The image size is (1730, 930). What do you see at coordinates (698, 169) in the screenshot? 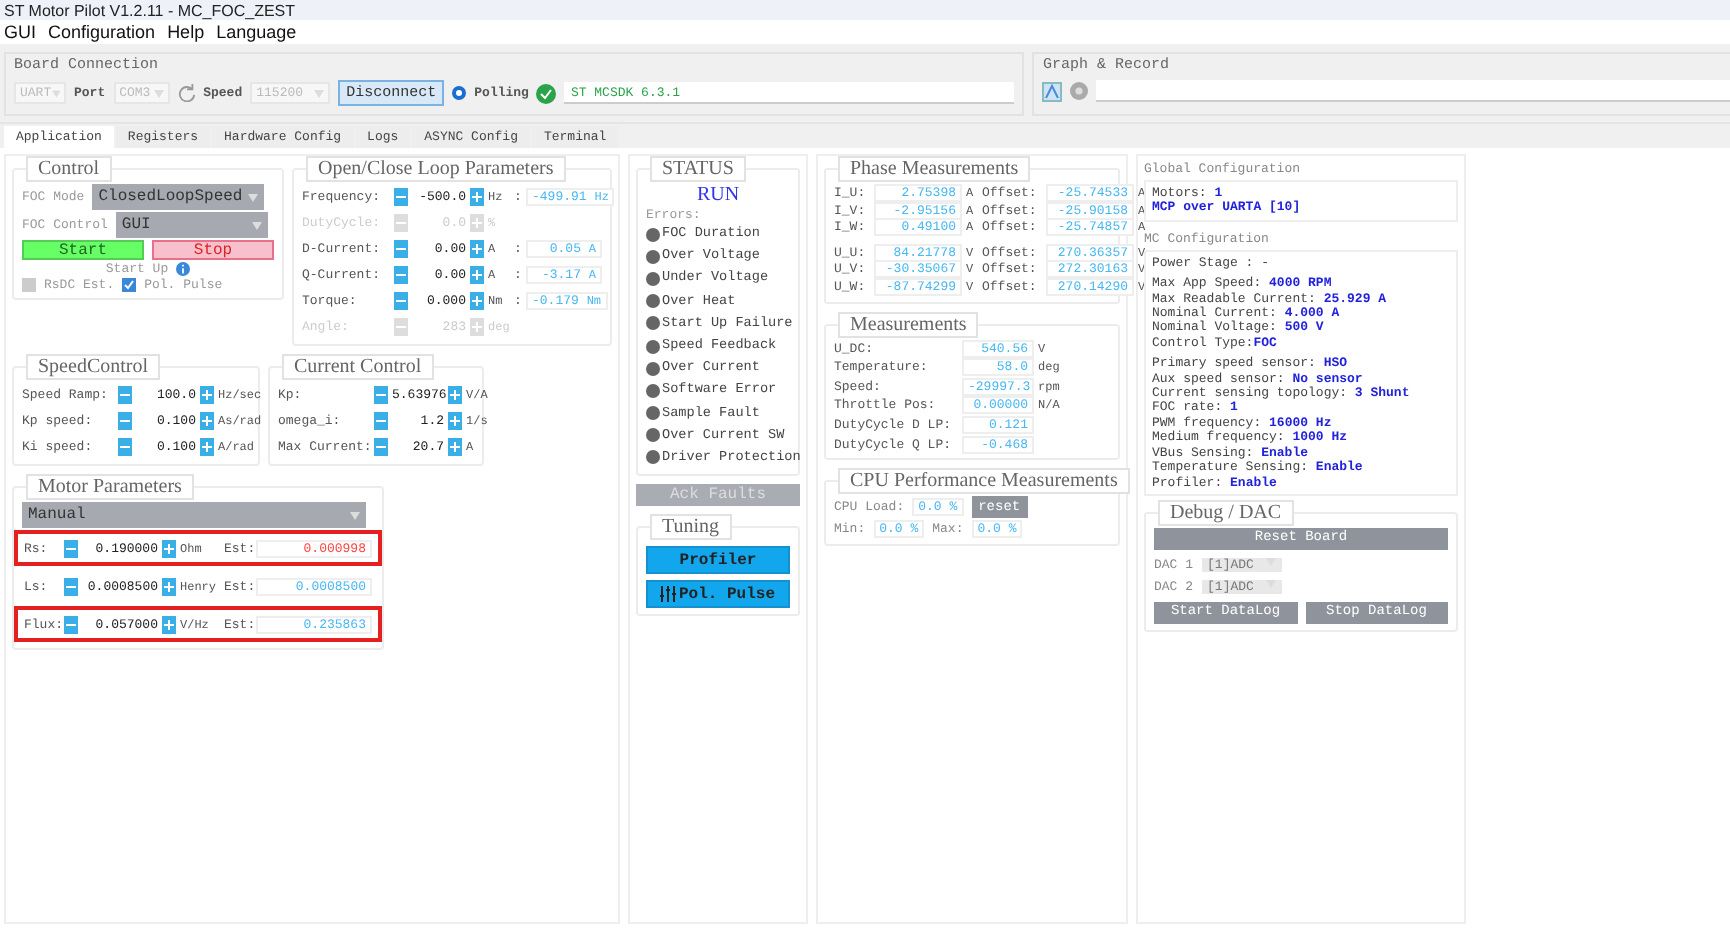
I see `group-title: STATUS` at bounding box center [698, 169].